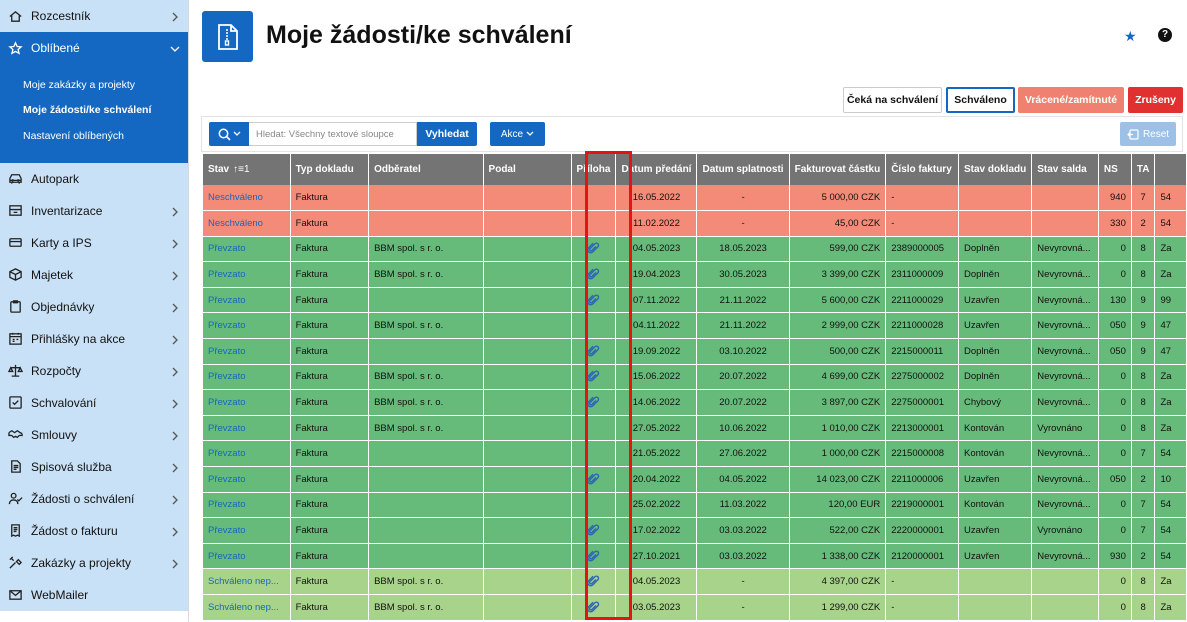 Image resolution: width=1187 pixels, height=622 pixels. What do you see at coordinates (1115, 169) in the screenshot?
I see `column-header: NS` at bounding box center [1115, 169].